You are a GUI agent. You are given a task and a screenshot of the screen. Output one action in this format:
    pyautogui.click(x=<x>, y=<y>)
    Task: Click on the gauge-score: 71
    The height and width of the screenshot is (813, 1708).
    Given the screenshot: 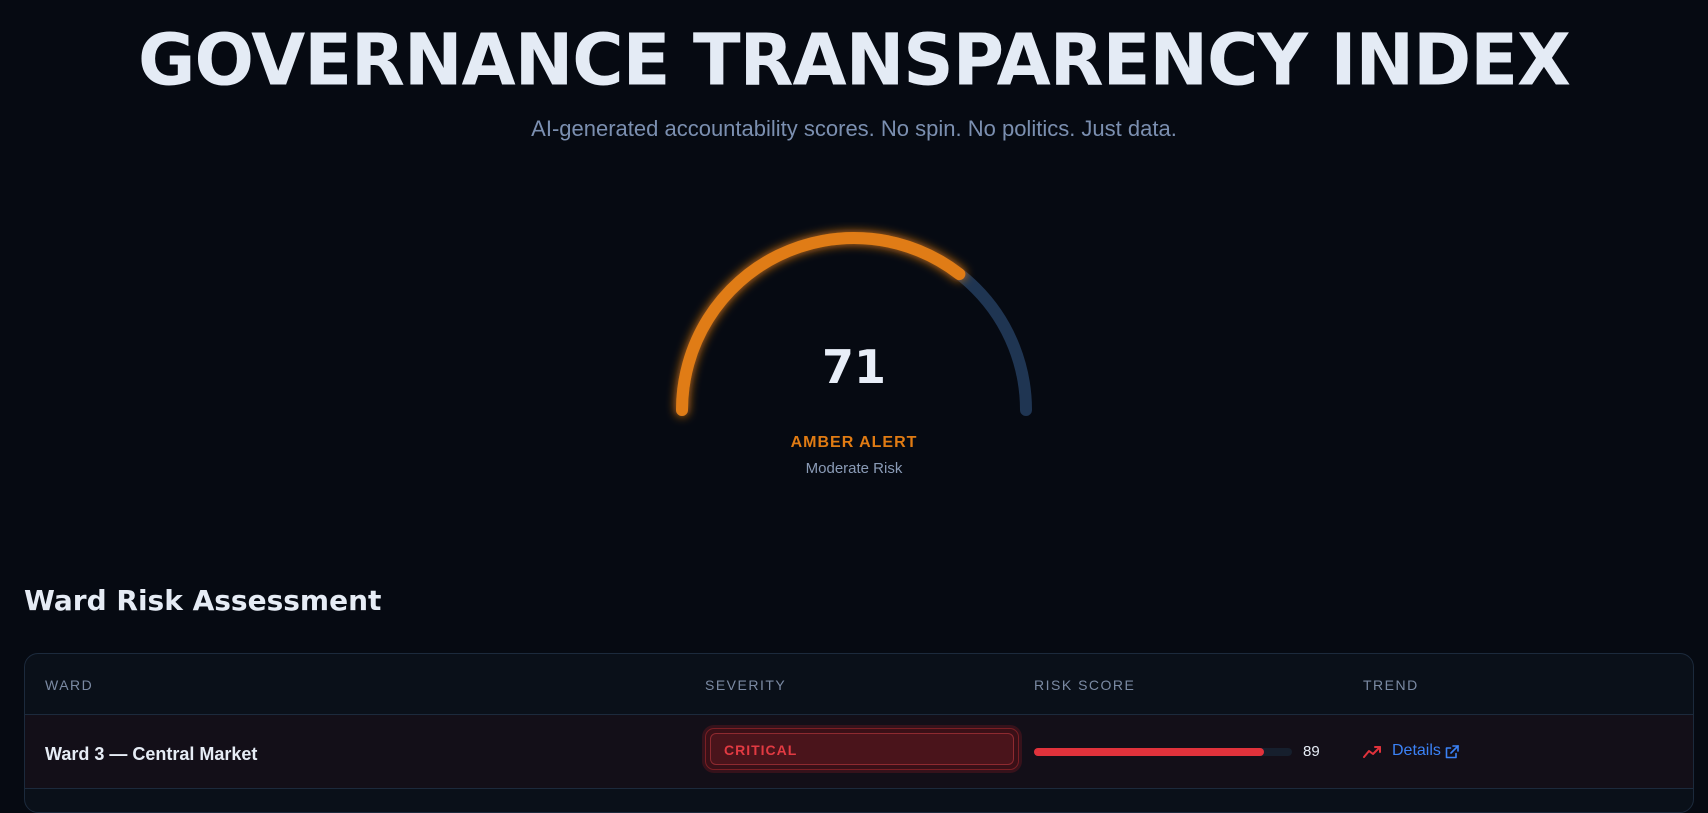 What is the action you would take?
    pyautogui.click(x=853, y=367)
    